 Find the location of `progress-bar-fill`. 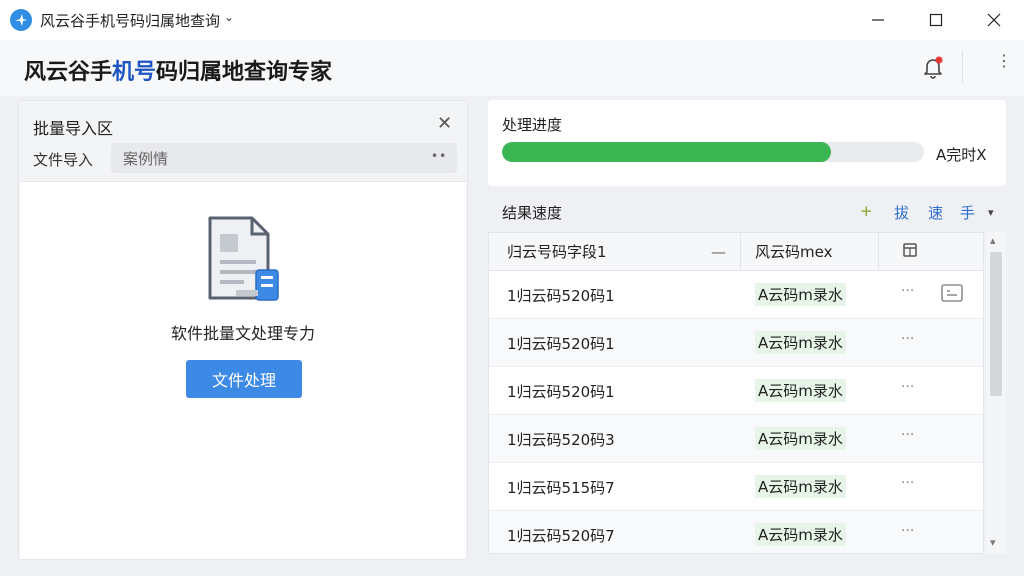

progress-bar-fill is located at coordinates (667, 152).